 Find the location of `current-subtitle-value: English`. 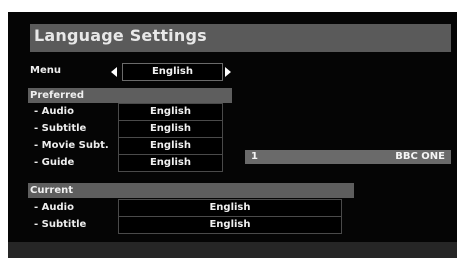

current-subtitle-value: English is located at coordinates (230, 225).